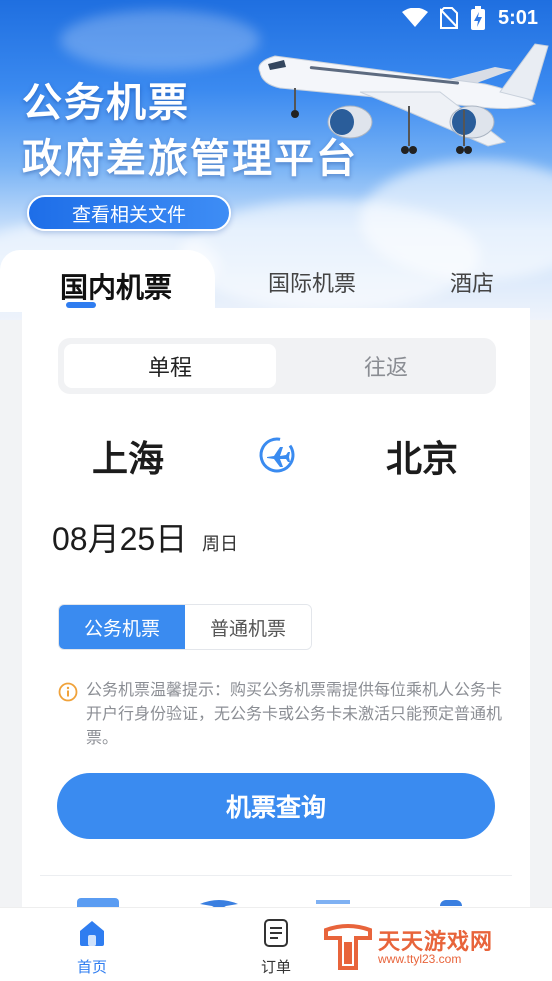  Describe the element at coordinates (122, 627) in the screenshot. I see `official-ticket-option: 公务机票` at that location.